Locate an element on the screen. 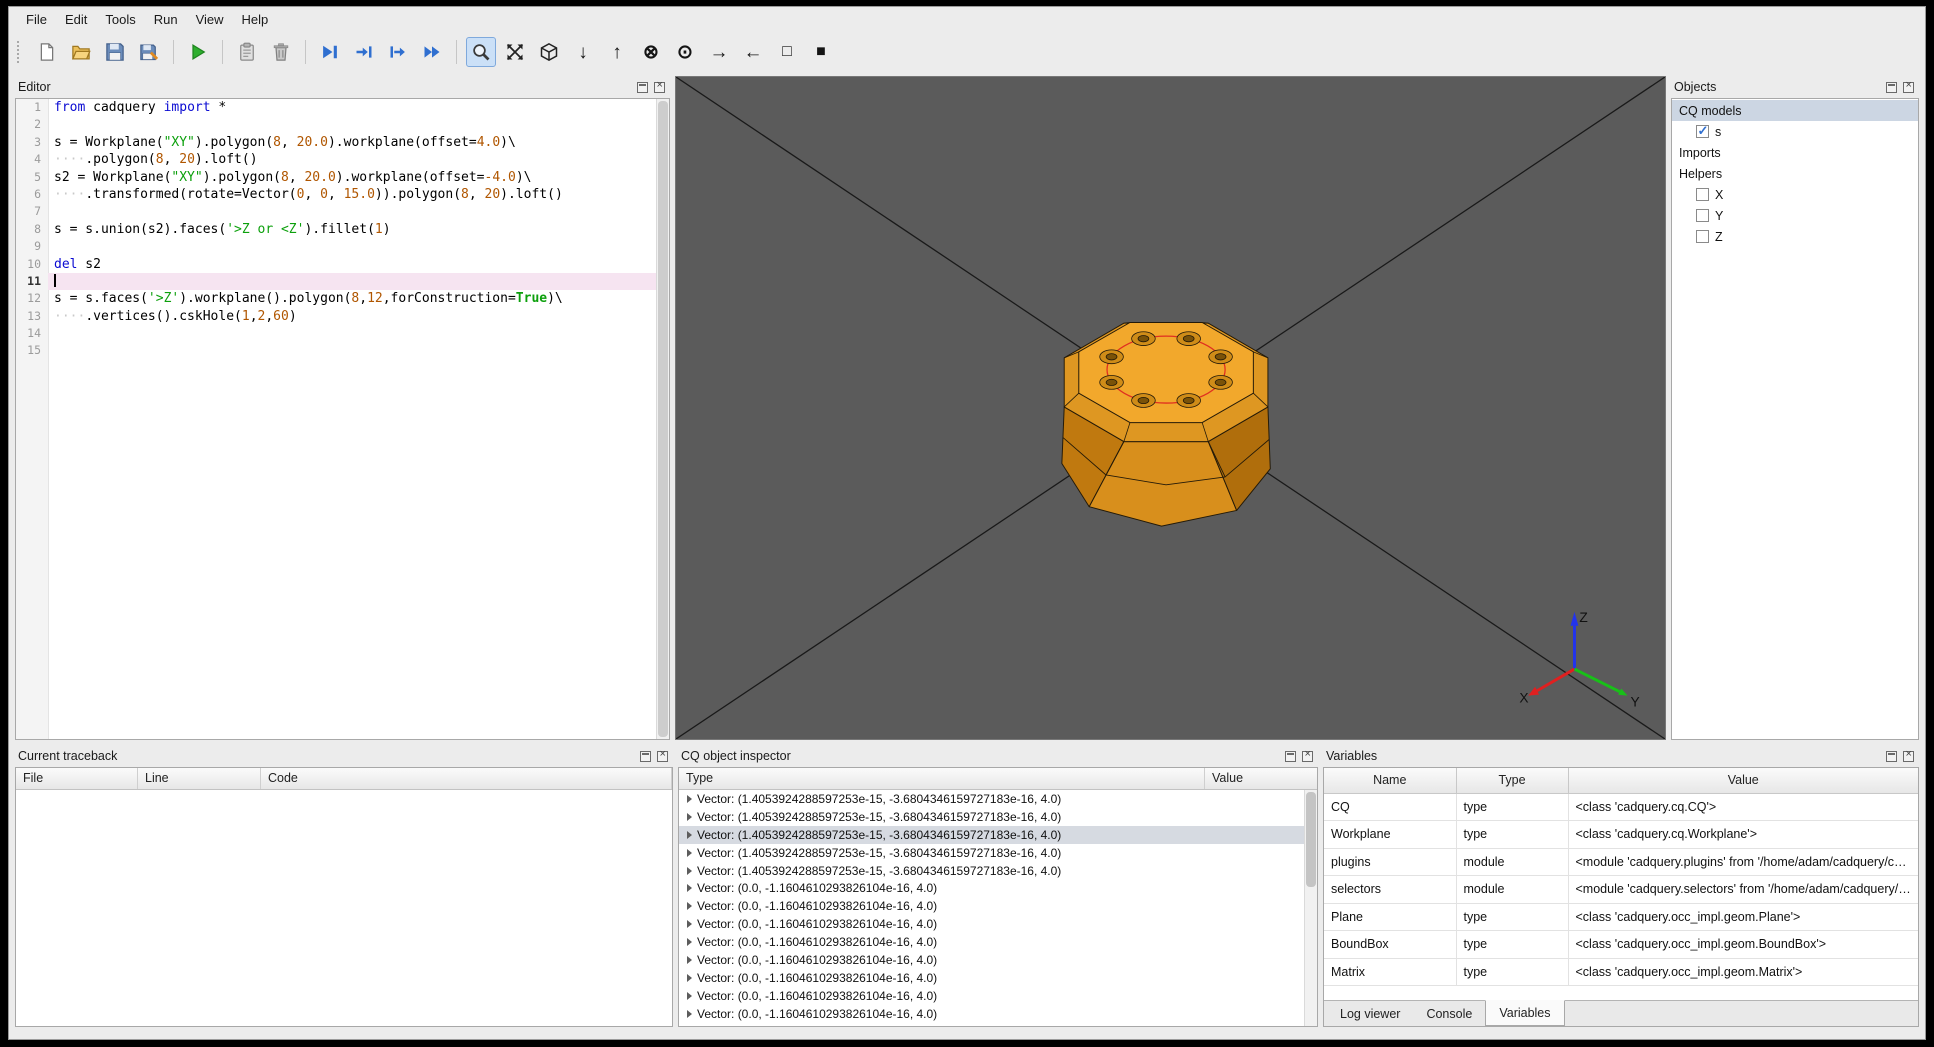 This screenshot has width=1934, height=1047. tree-item-x: X is located at coordinates (1795, 194).